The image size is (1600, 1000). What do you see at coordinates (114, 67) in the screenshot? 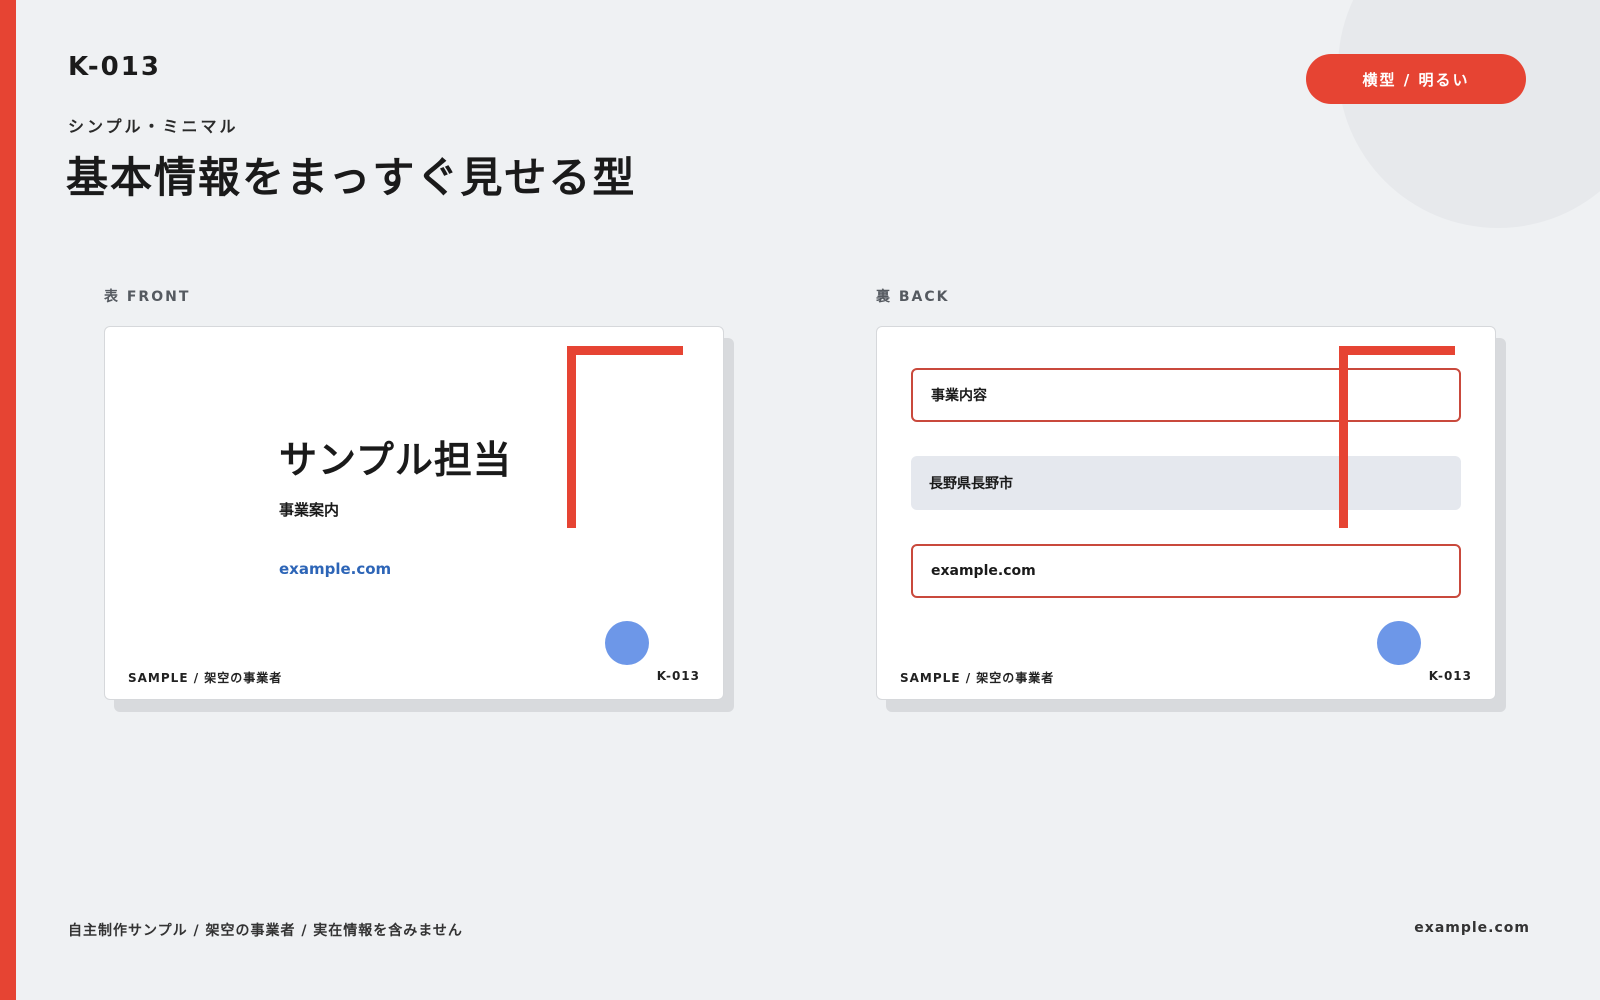
I see `template-code: K-013` at bounding box center [114, 67].